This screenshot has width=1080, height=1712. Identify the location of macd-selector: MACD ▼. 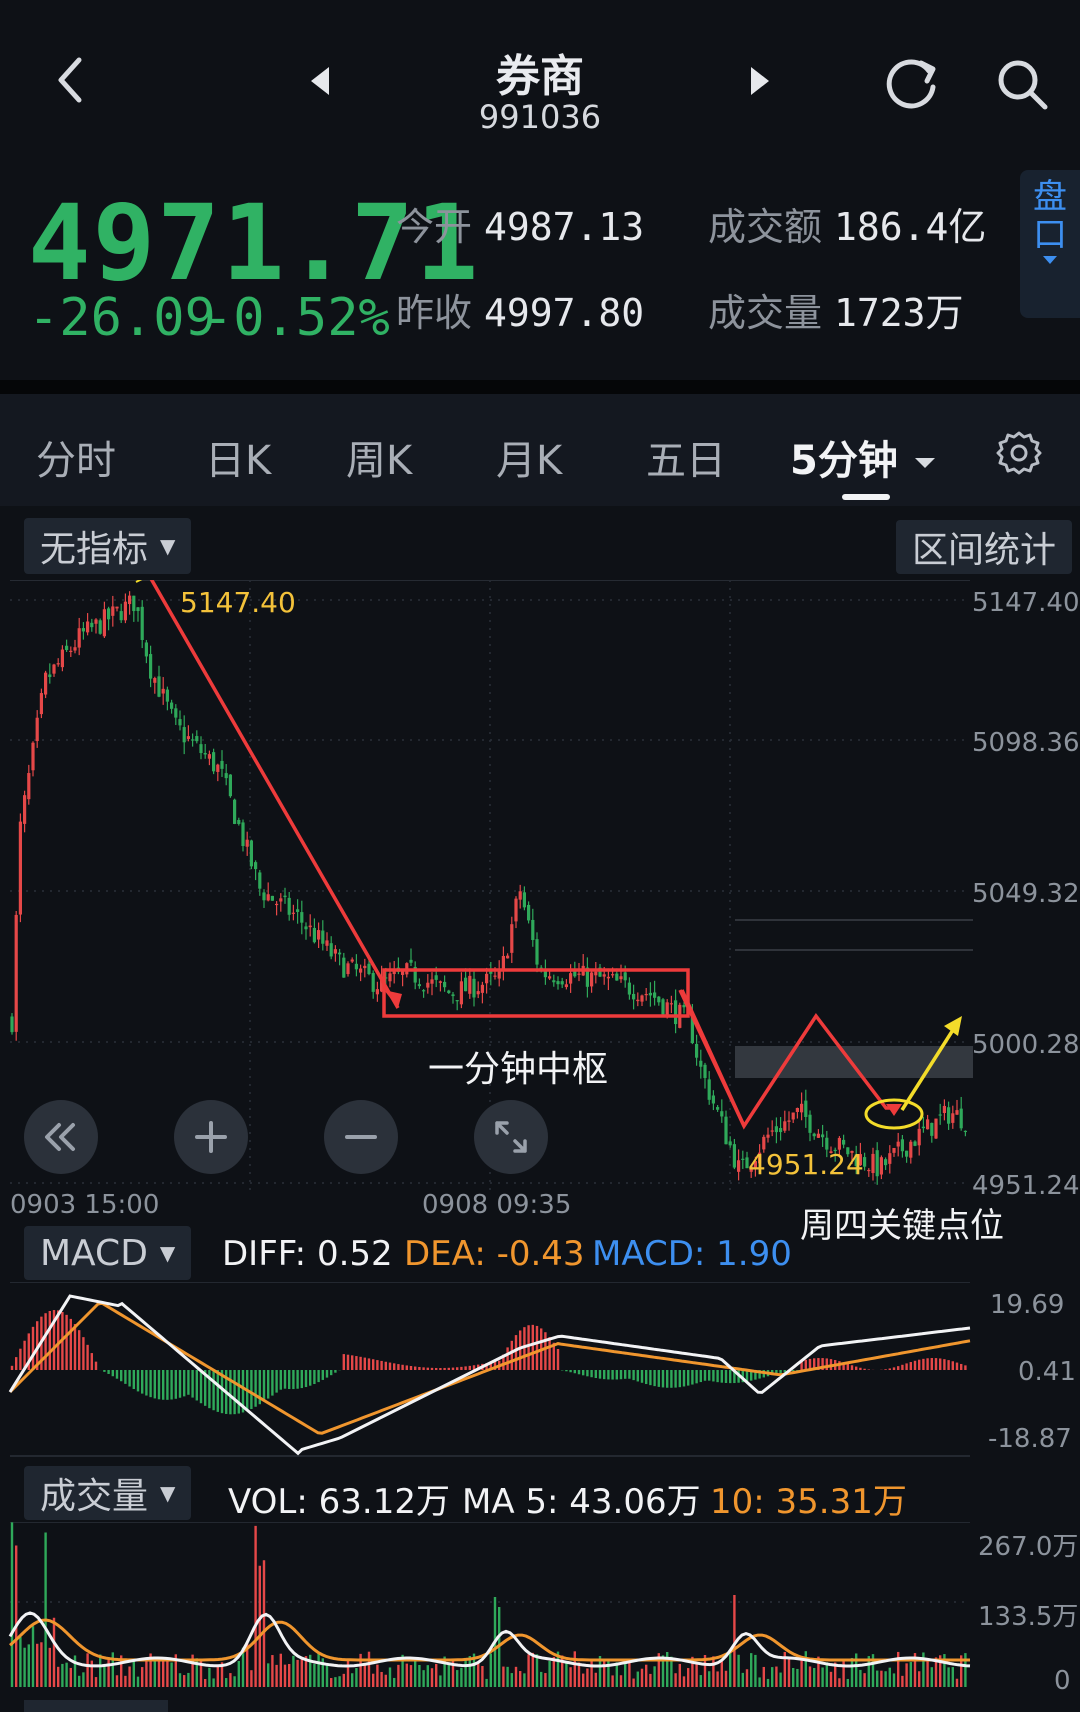
(108, 1253).